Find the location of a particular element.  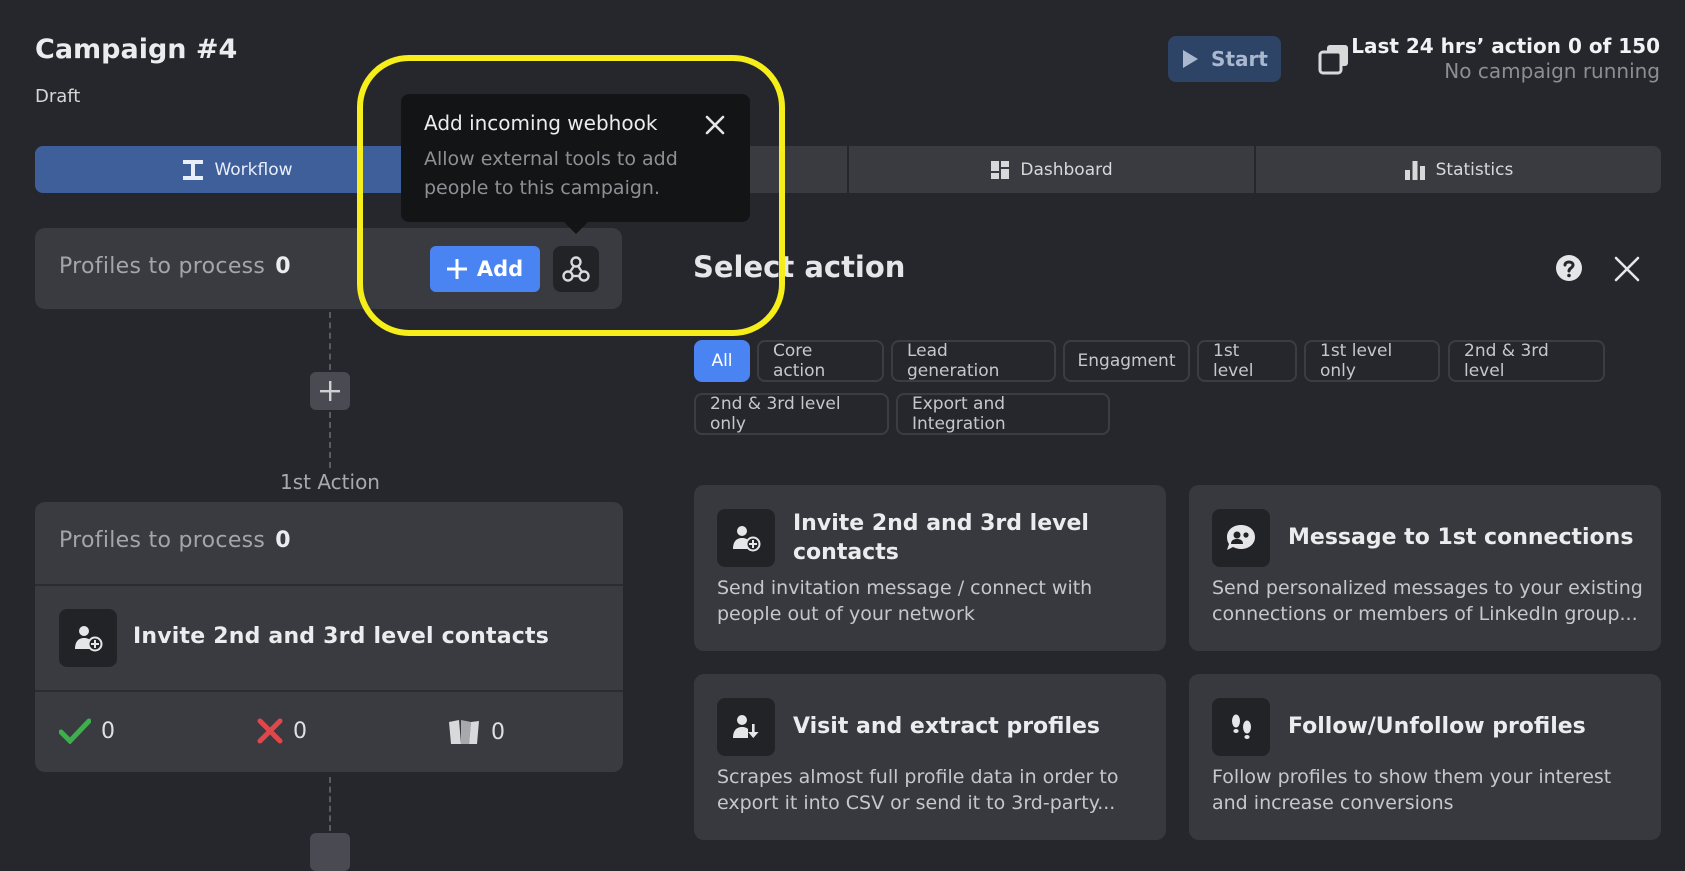

filter-all: All is located at coordinates (722, 361).